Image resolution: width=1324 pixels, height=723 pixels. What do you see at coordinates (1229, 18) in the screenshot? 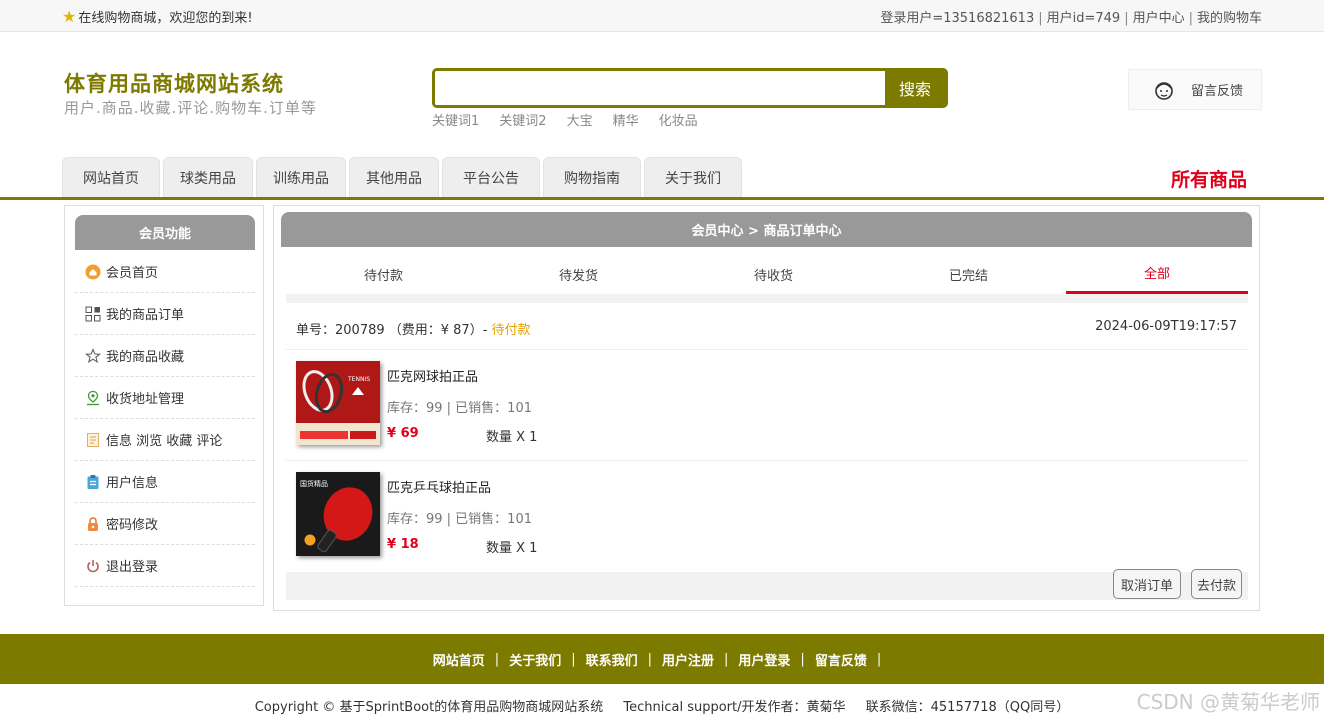
I see `my-cart-link: 我的购物车` at bounding box center [1229, 18].